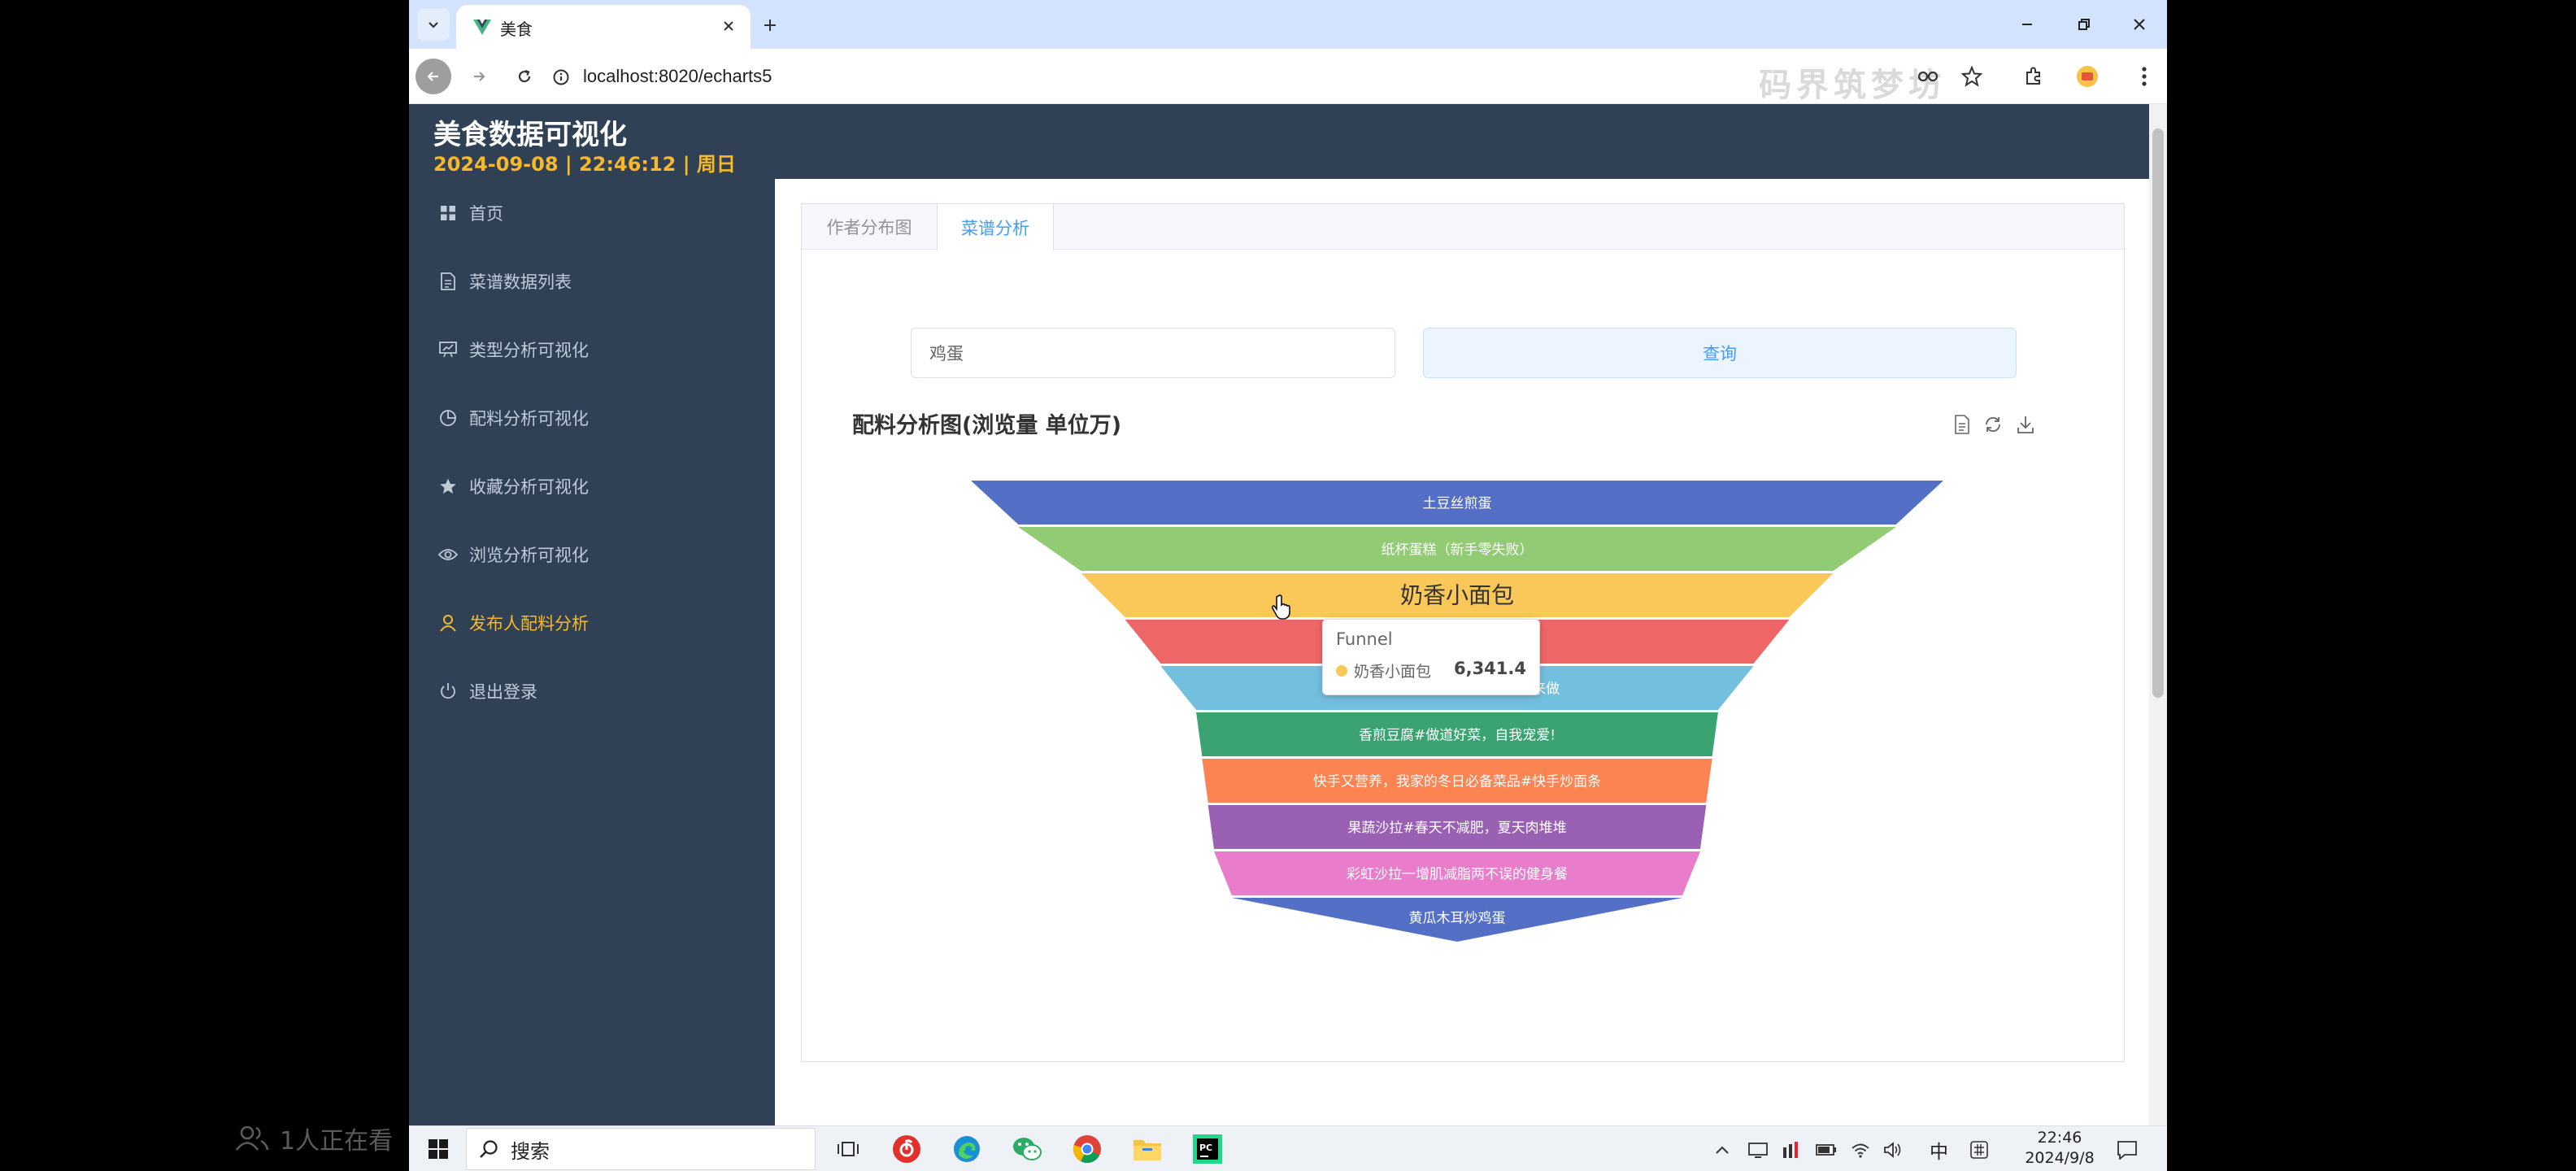  I want to click on viewer-count-text: 1人正在看, so click(337, 1141).